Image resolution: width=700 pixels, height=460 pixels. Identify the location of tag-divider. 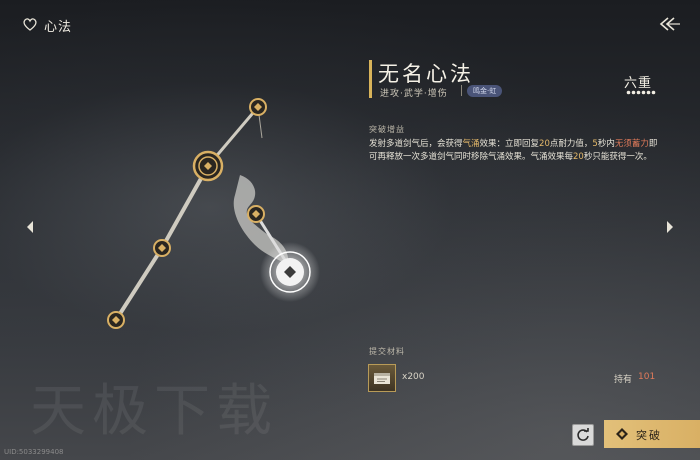
(461, 90).